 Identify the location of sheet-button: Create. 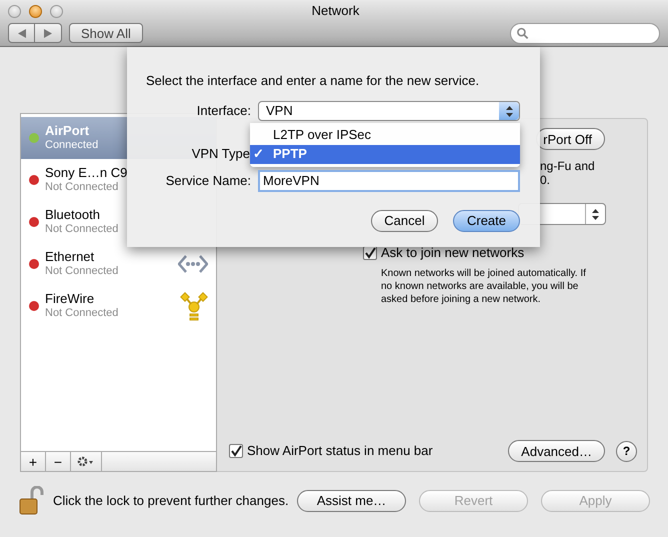
(486, 221).